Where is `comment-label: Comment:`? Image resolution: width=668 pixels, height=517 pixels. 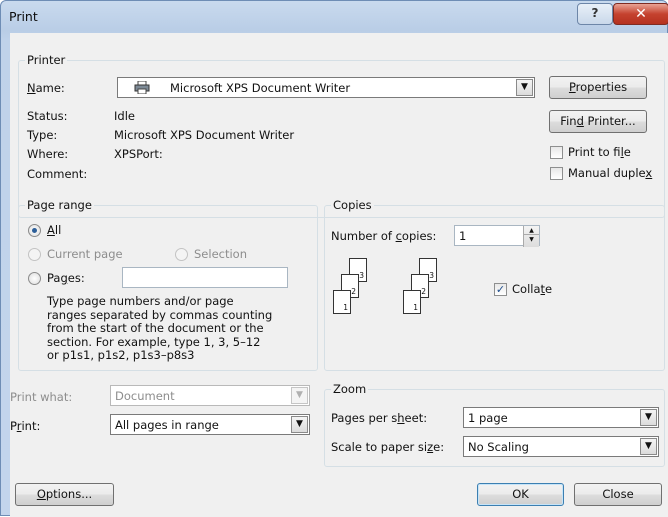
comment-label: Comment: is located at coordinates (57, 174).